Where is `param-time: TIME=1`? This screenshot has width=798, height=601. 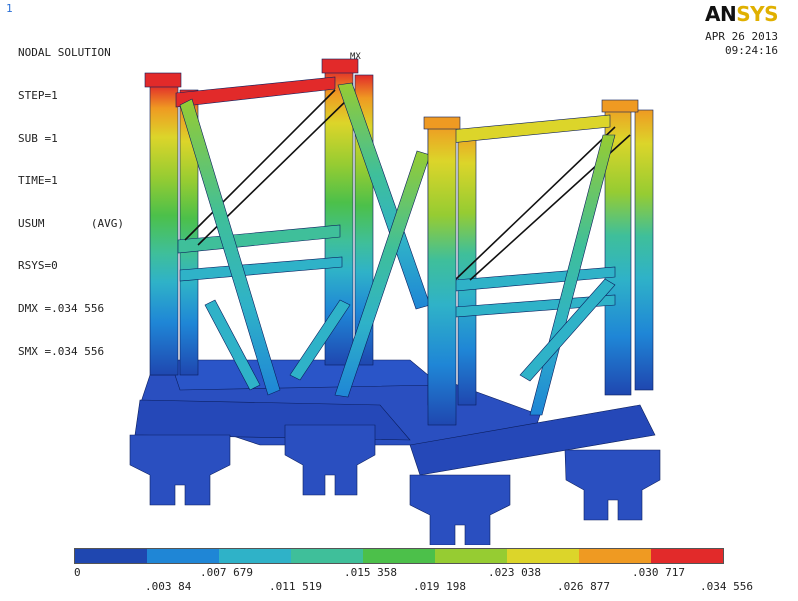 param-time: TIME=1 is located at coordinates (38, 181).